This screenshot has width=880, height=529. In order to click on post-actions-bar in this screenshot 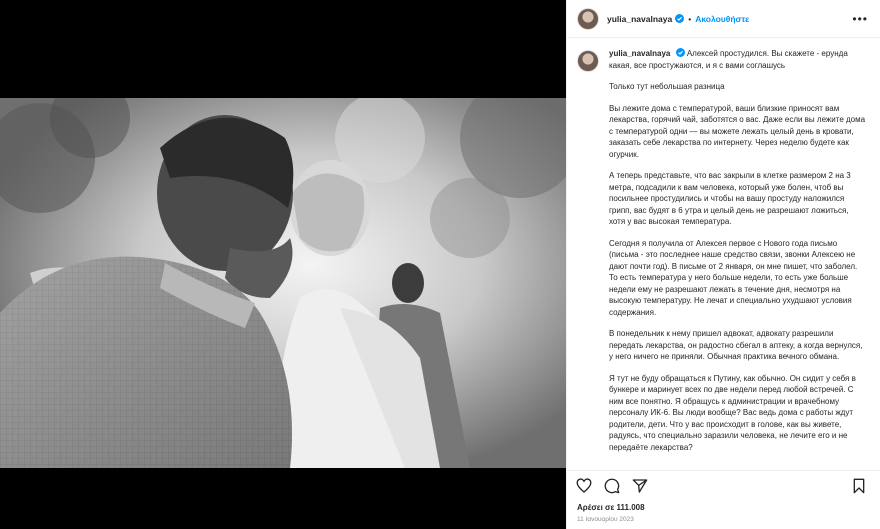, I will do `click(723, 485)`.